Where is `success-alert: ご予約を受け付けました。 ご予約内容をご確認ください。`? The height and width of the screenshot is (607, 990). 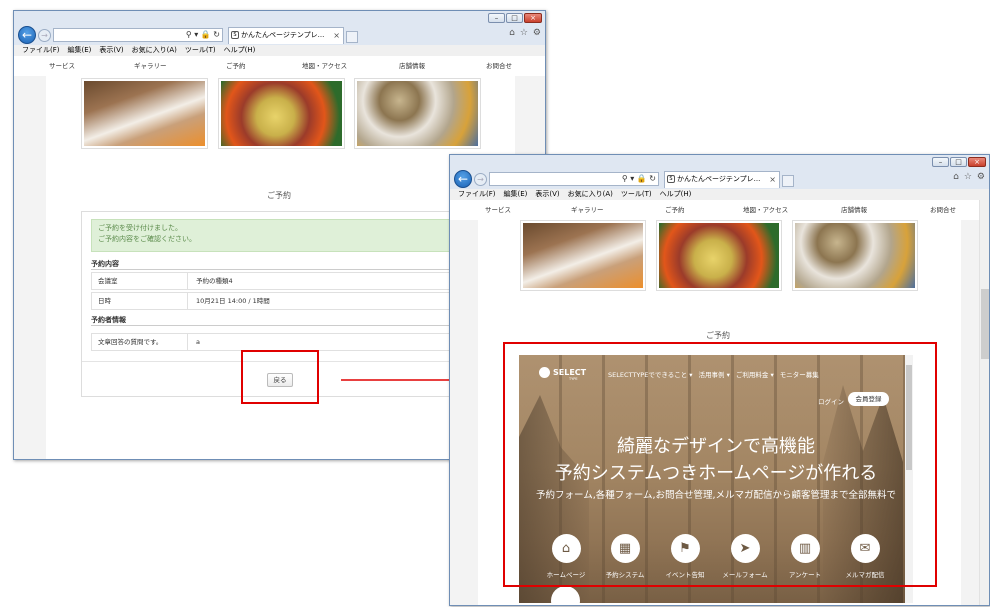
success-alert: ご予約を受け付けました。 ご予約内容をご確認ください。 is located at coordinates (292, 235).